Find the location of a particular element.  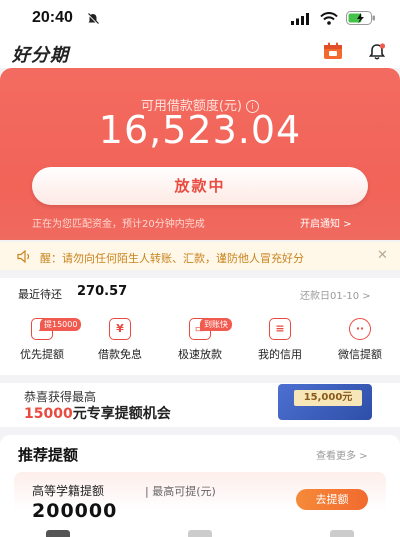

disbursing-button: 放款中 is located at coordinates (200, 186).